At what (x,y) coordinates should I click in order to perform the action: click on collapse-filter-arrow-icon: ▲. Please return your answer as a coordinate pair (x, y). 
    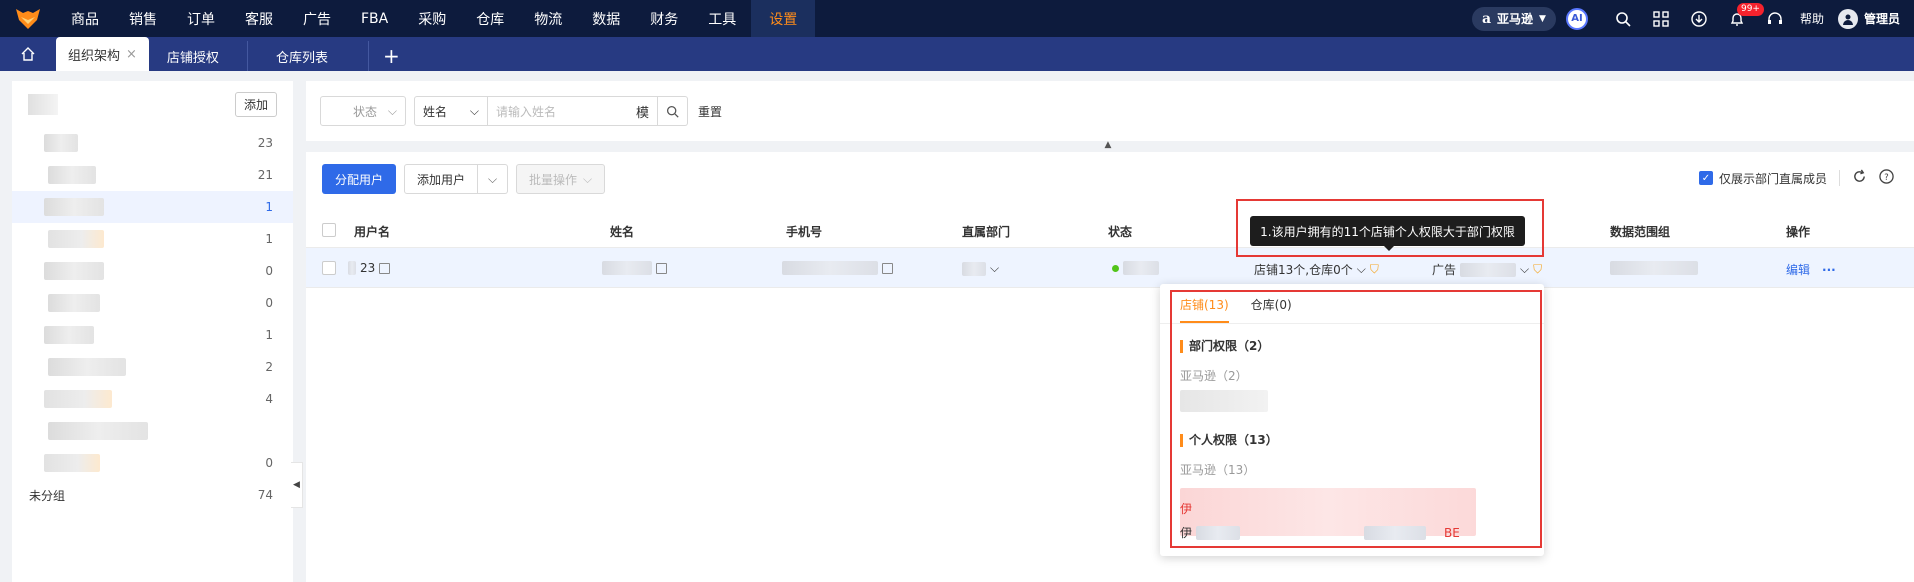
    Looking at the image, I should click on (1108, 145).